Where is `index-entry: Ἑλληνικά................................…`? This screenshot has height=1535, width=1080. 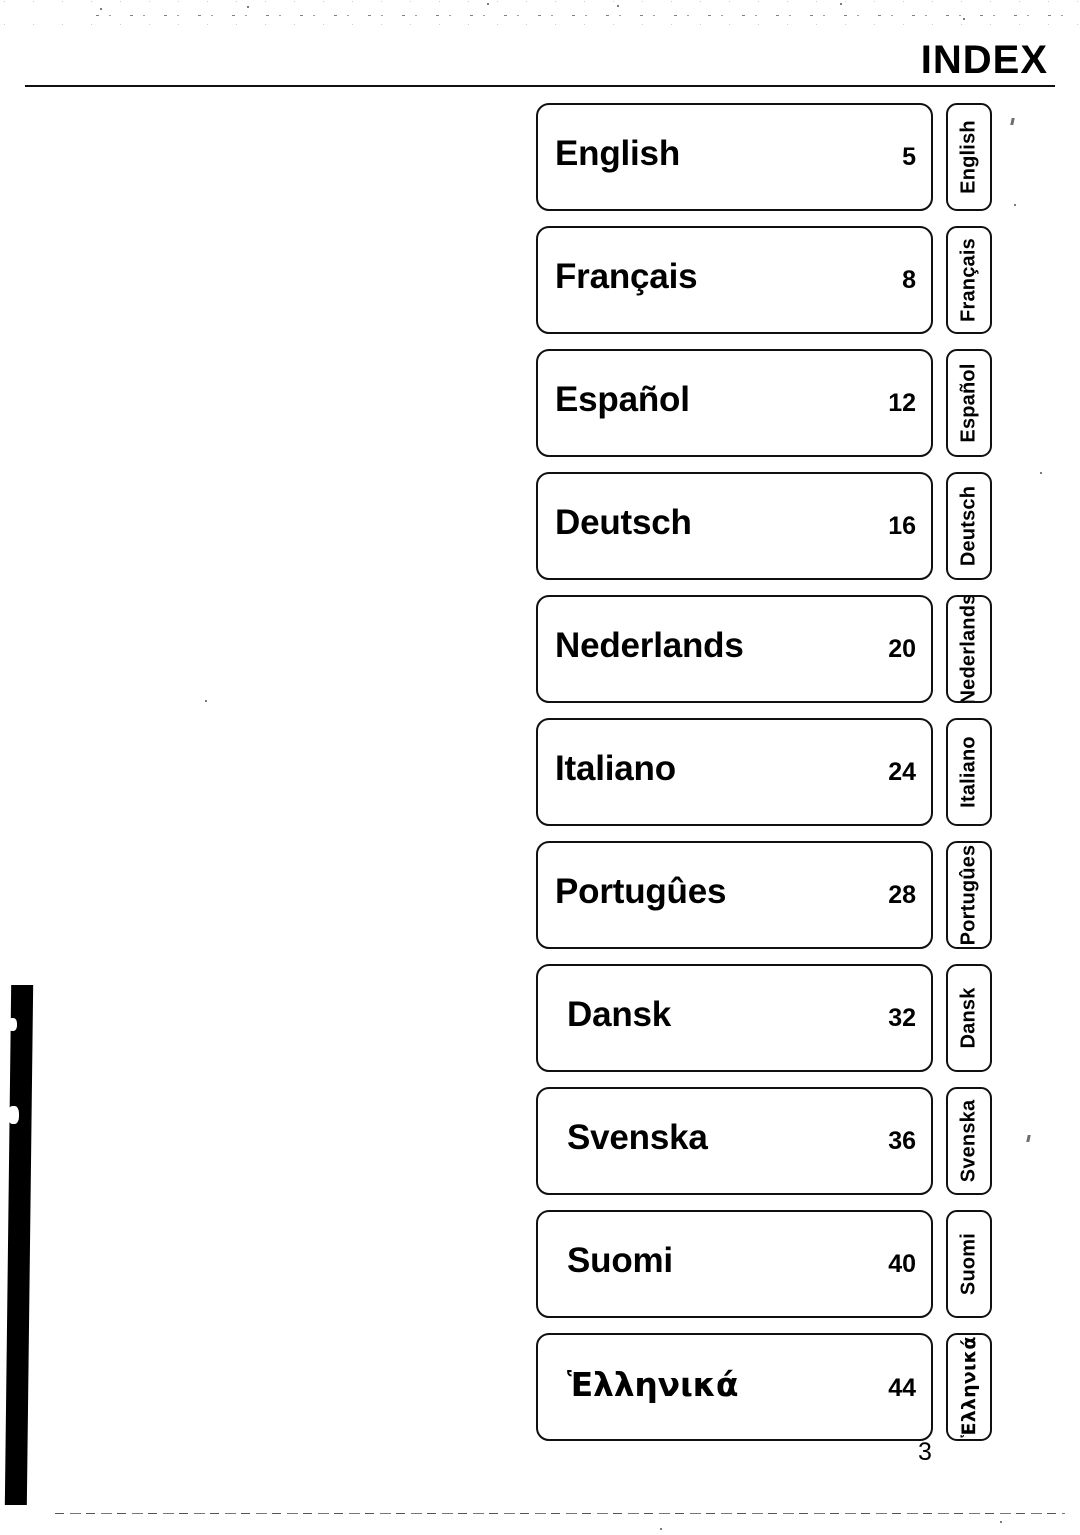
index-entry: Ἑλληνικά................................… is located at coordinates (540, 1387).